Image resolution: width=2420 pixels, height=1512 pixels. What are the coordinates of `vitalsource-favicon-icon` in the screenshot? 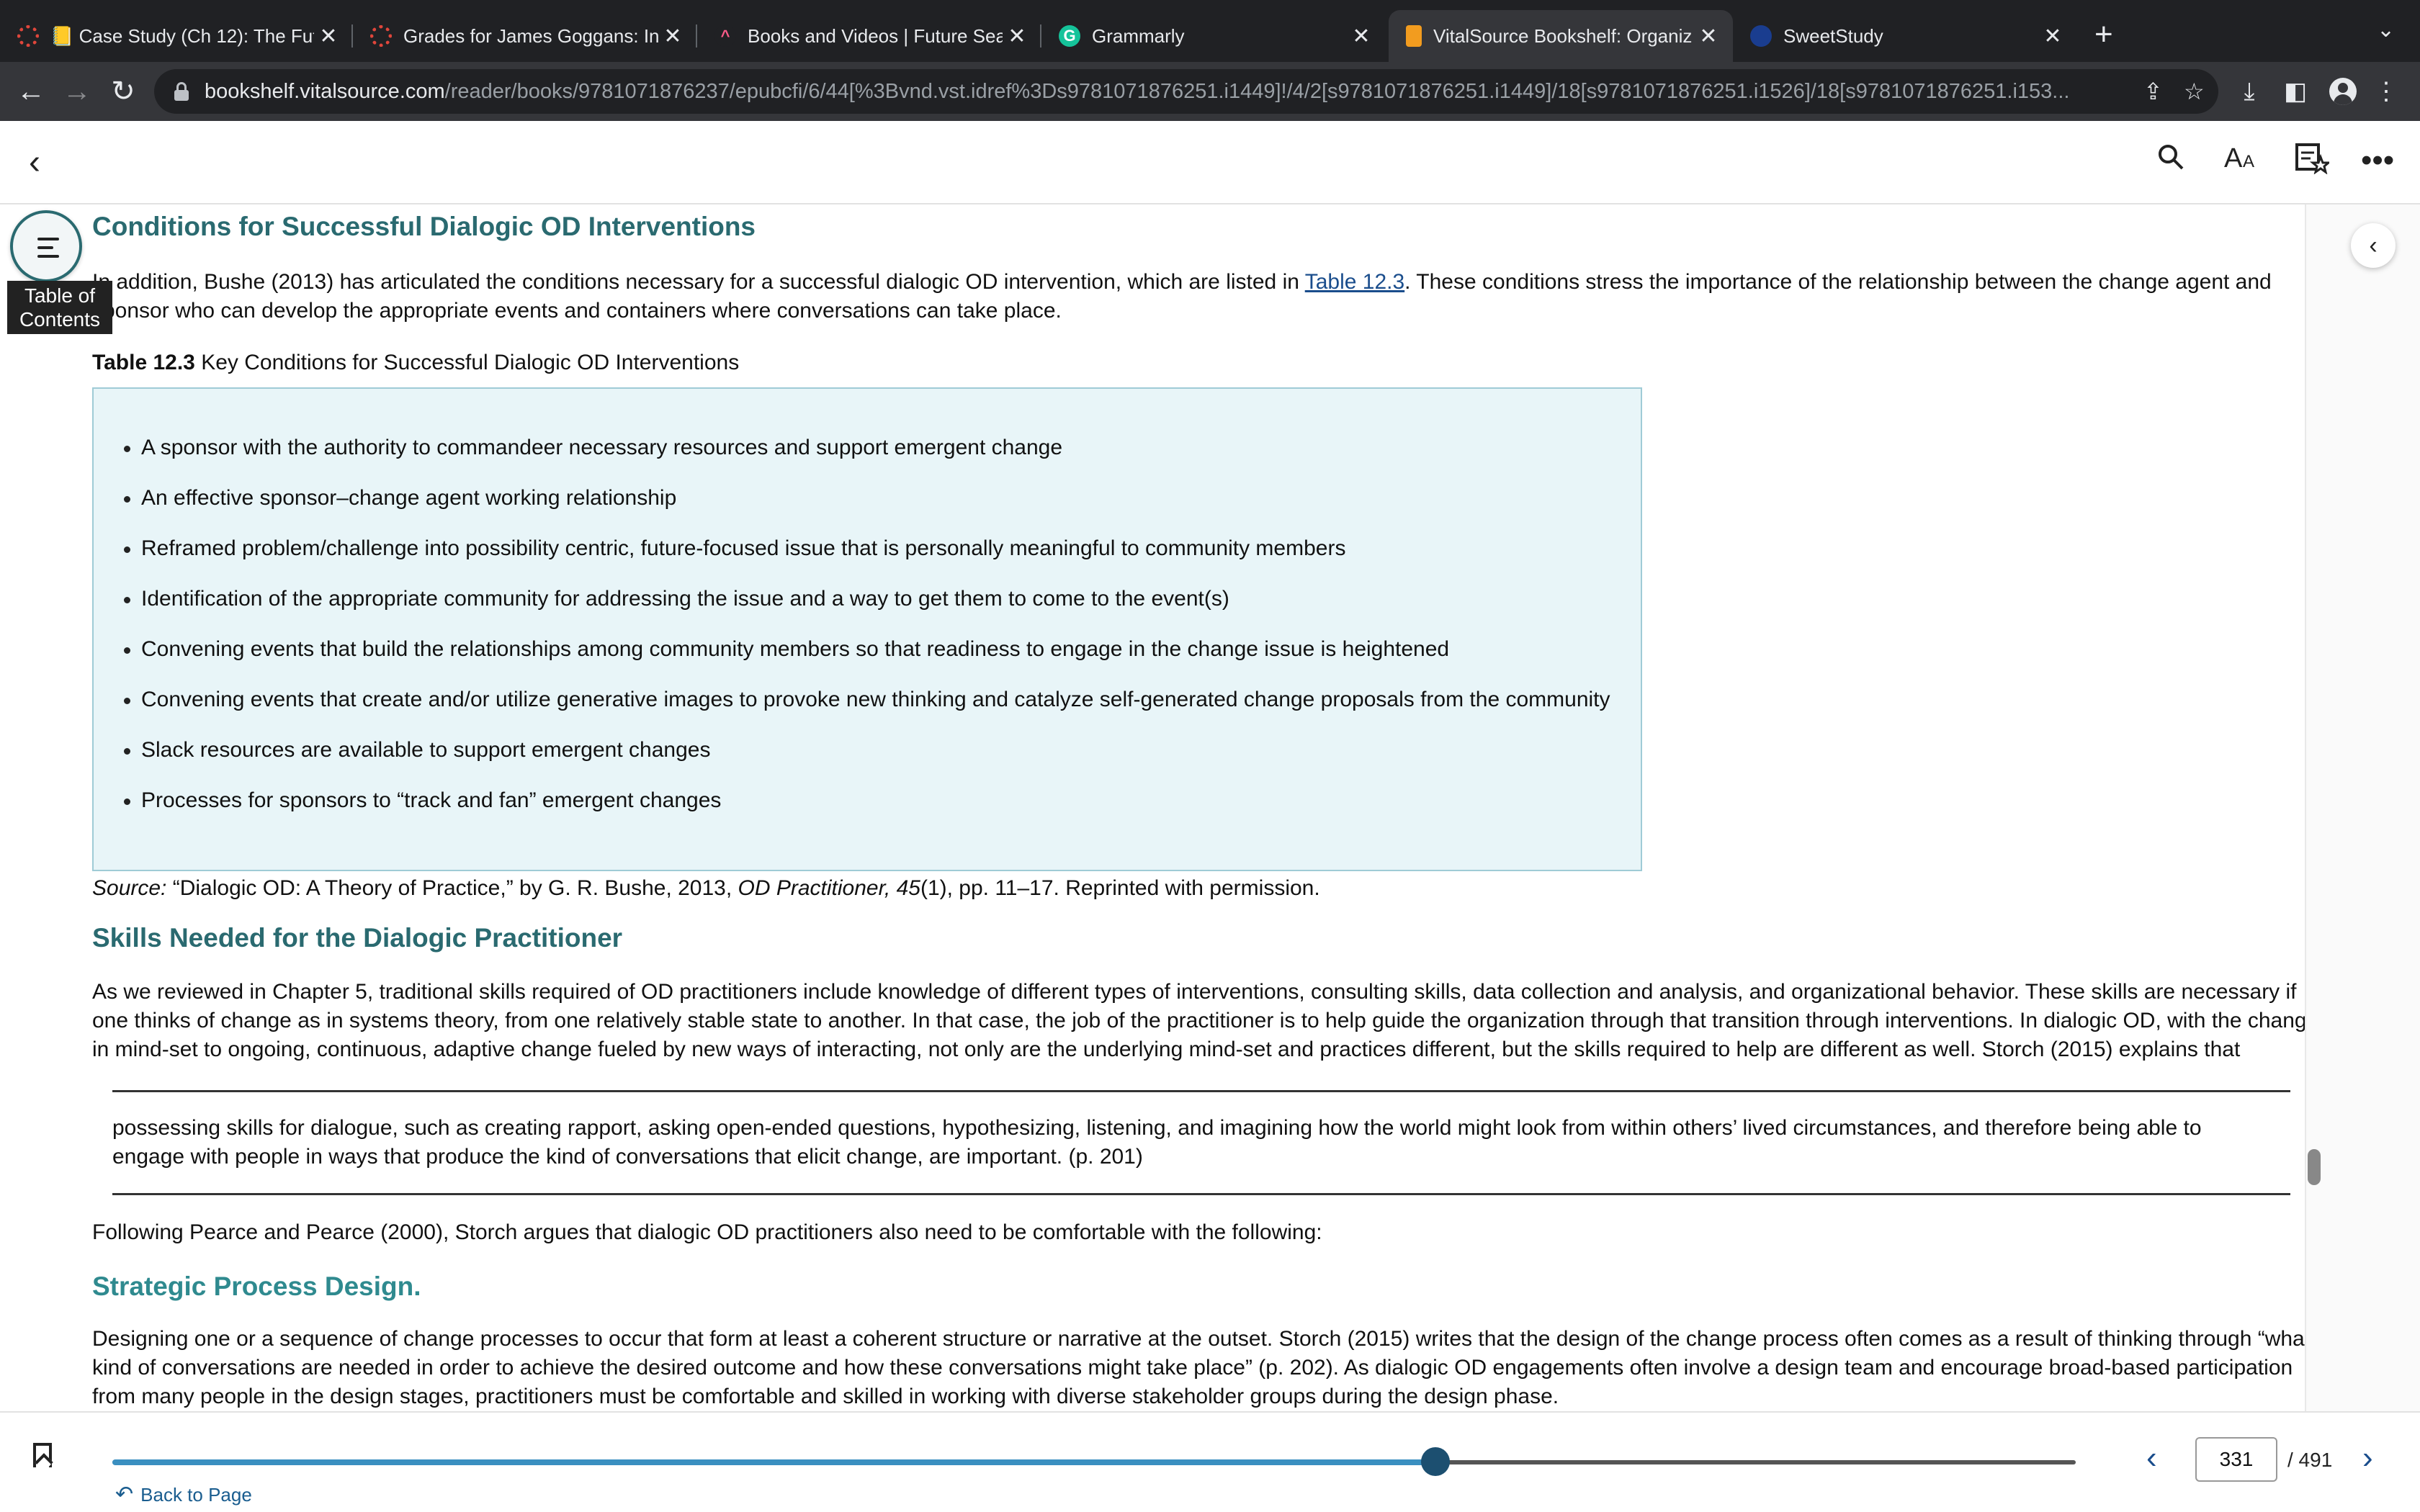 It's located at (1414, 36).